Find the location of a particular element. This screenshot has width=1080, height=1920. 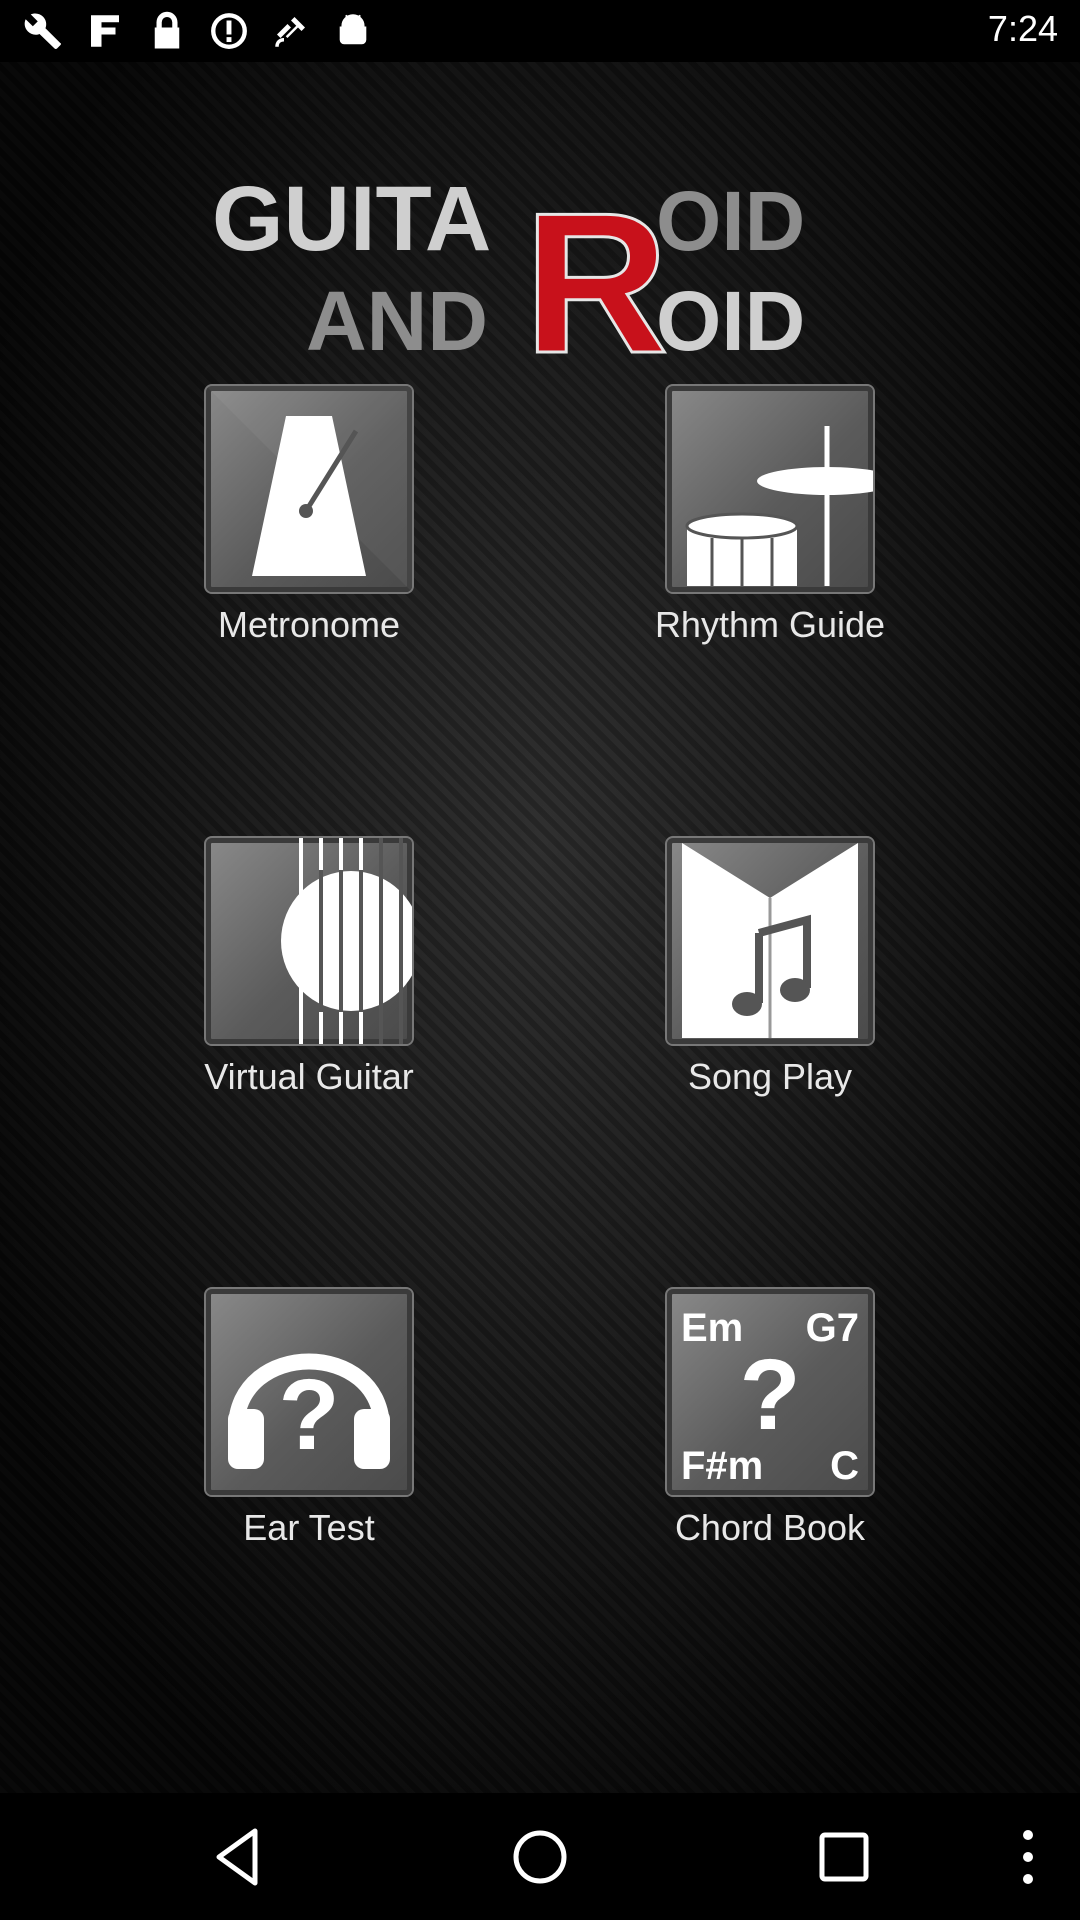

back-icon is located at coordinates (239, 1857).